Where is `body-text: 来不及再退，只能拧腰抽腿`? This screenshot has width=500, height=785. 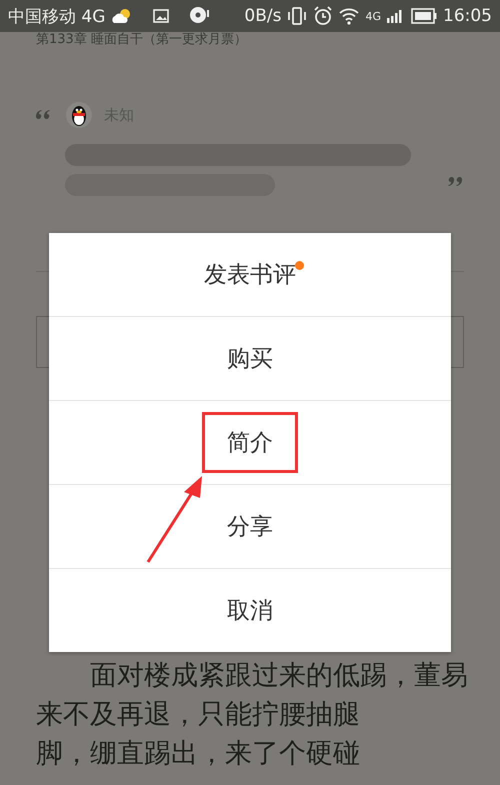
body-text: 来不及再退，只能拧腰抽腿 is located at coordinates (198, 715).